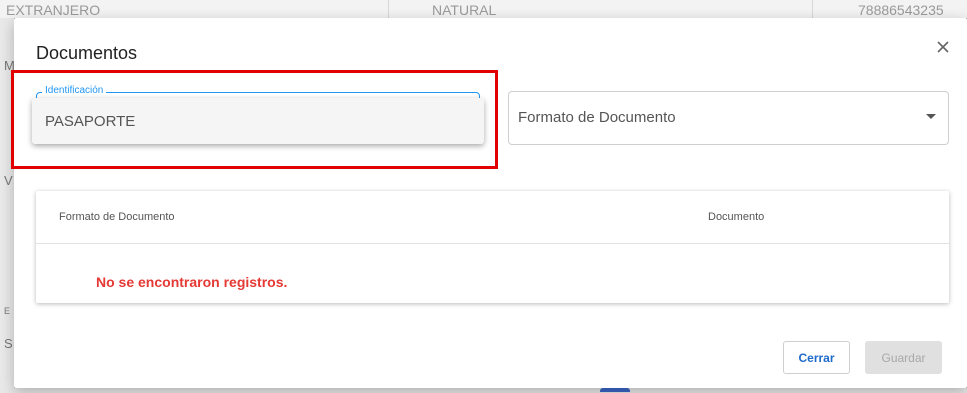 The height and width of the screenshot is (393, 967). Describe the element at coordinates (483, 390) in the screenshot. I see `background-bottom-edge` at that location.